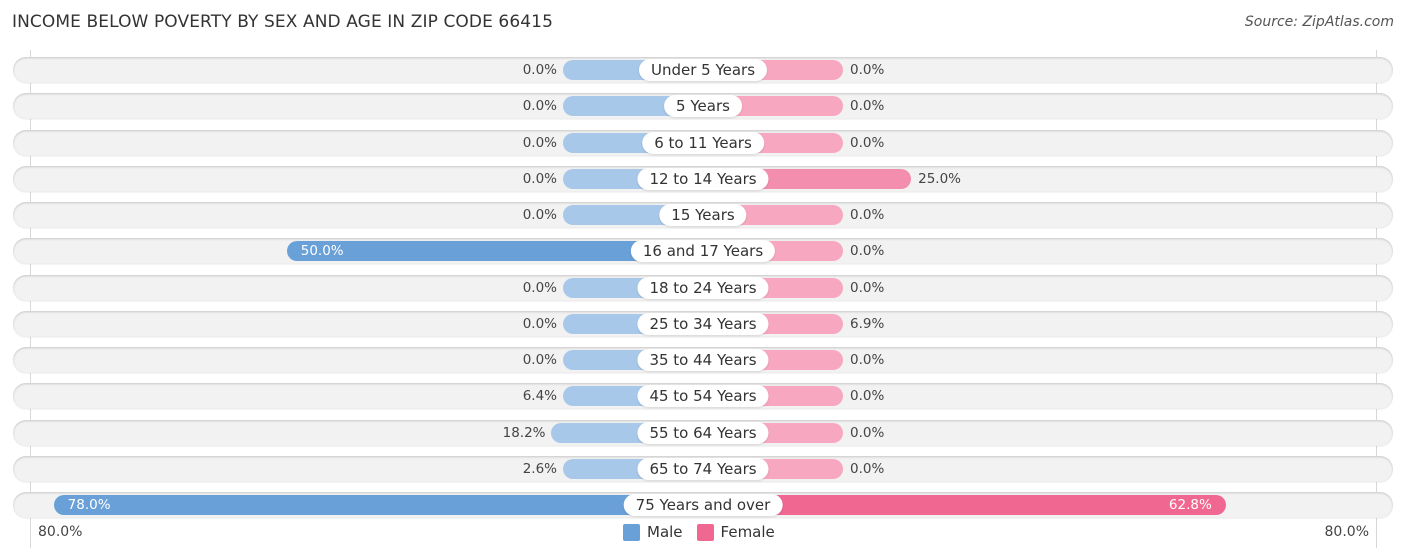  Describe the element at coordinates (1319, 22) in the screenshot. I see `source-label: Source: ZipAtlas.com` at that location.